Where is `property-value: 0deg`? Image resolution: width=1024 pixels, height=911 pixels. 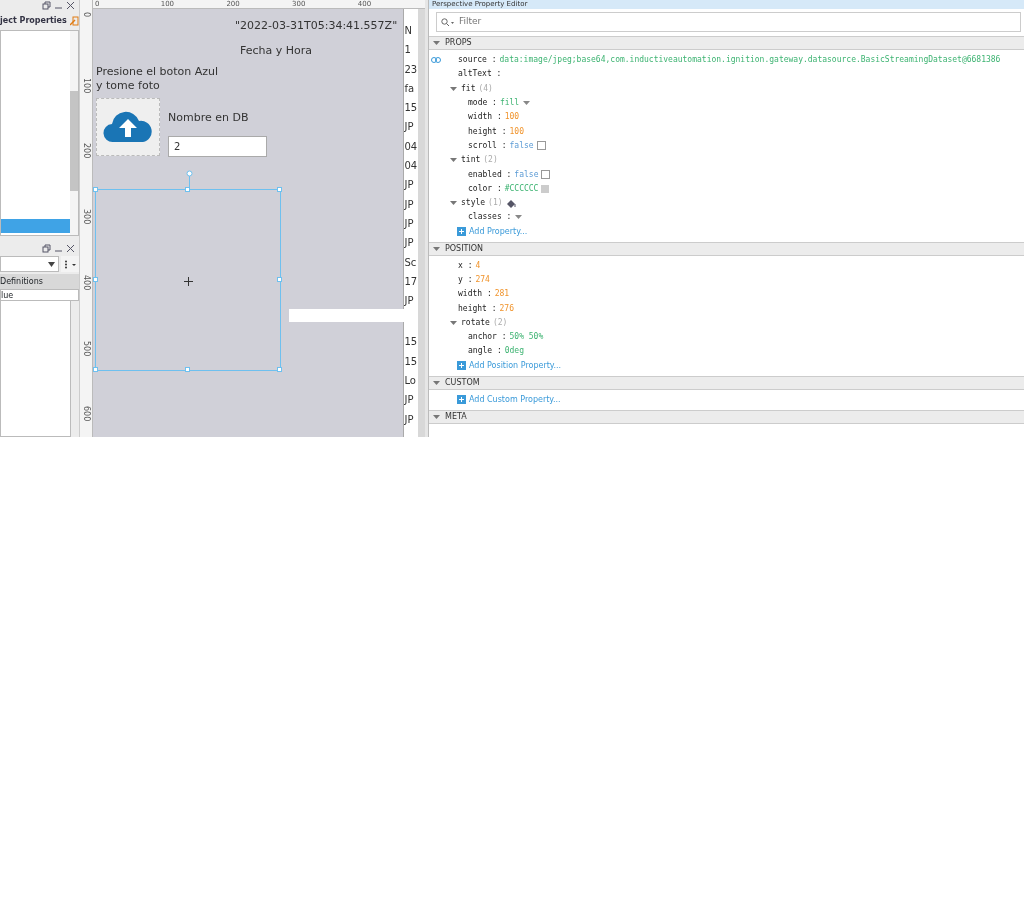
property-value: 0deg is located at coordinates (514, 351).